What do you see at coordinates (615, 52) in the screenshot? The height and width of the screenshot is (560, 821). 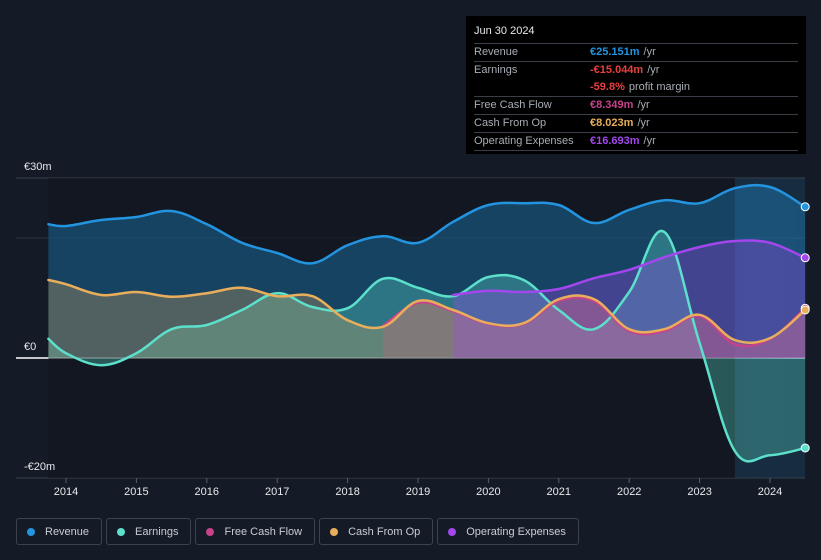 I see `tooltip-value: €25.151m` at bounding box center [615, 52].